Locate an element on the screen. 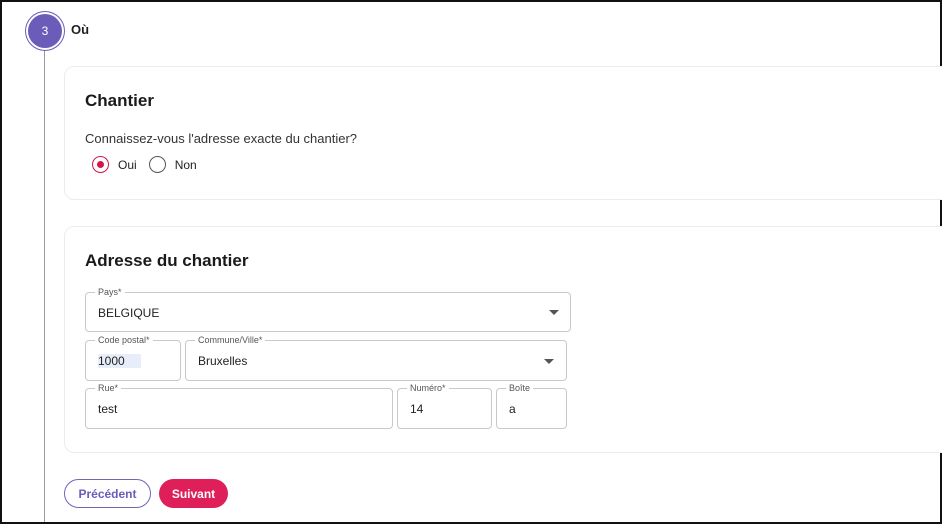  numero-value: 14 is located at coordinates (417, 409).